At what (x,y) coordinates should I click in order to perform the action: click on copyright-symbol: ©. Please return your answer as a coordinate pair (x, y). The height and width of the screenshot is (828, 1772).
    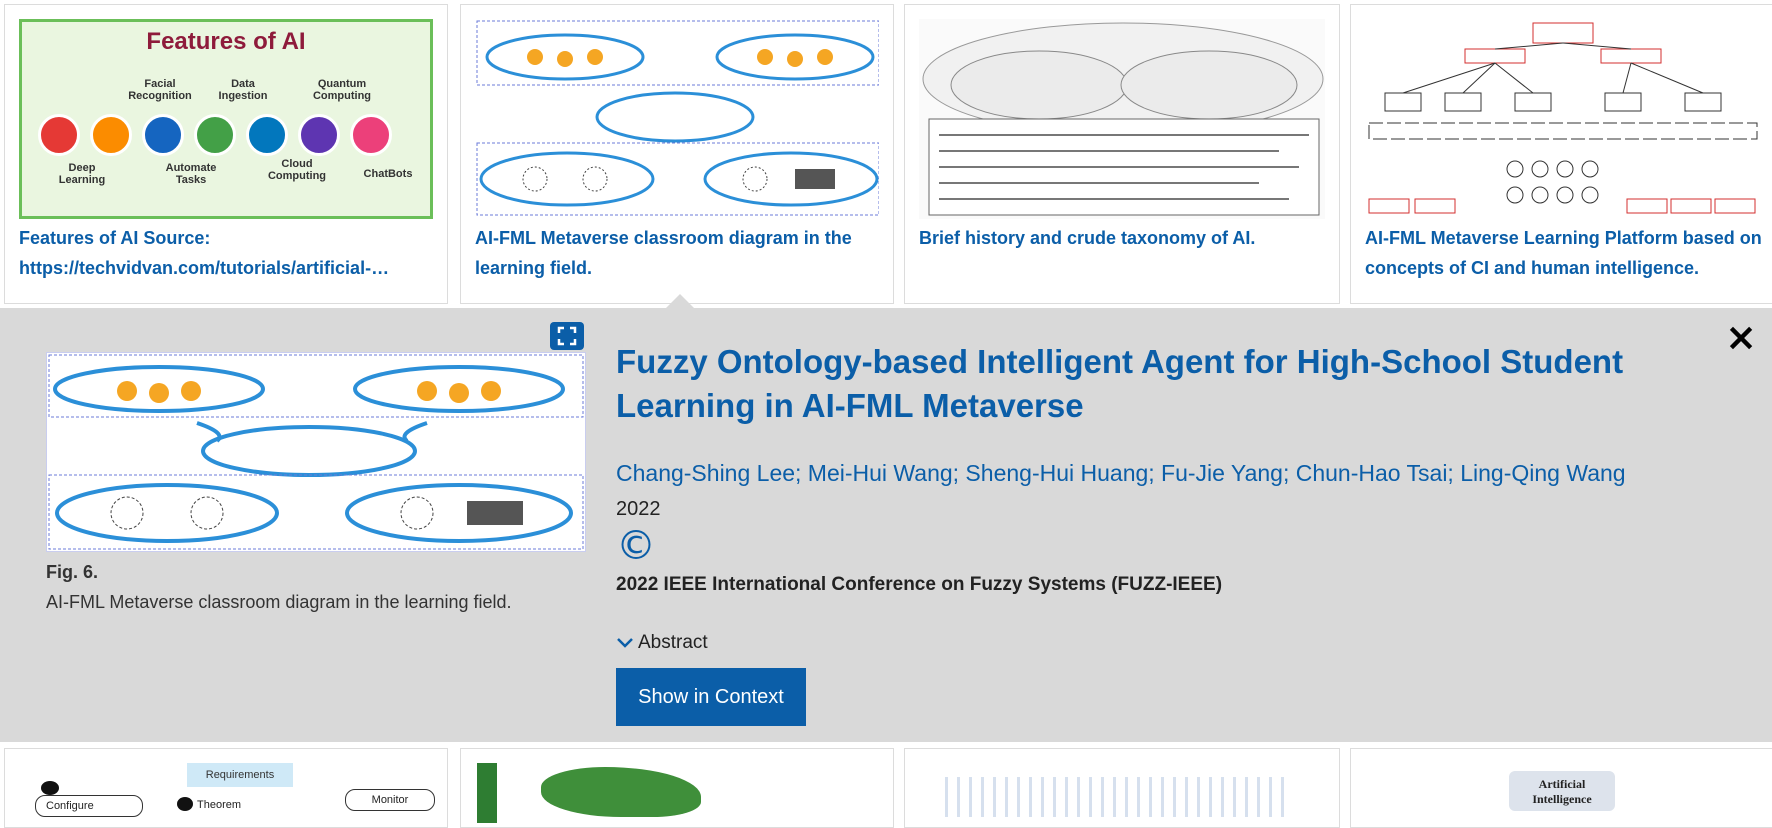
    Looking at the image, I should click on (636, 546).